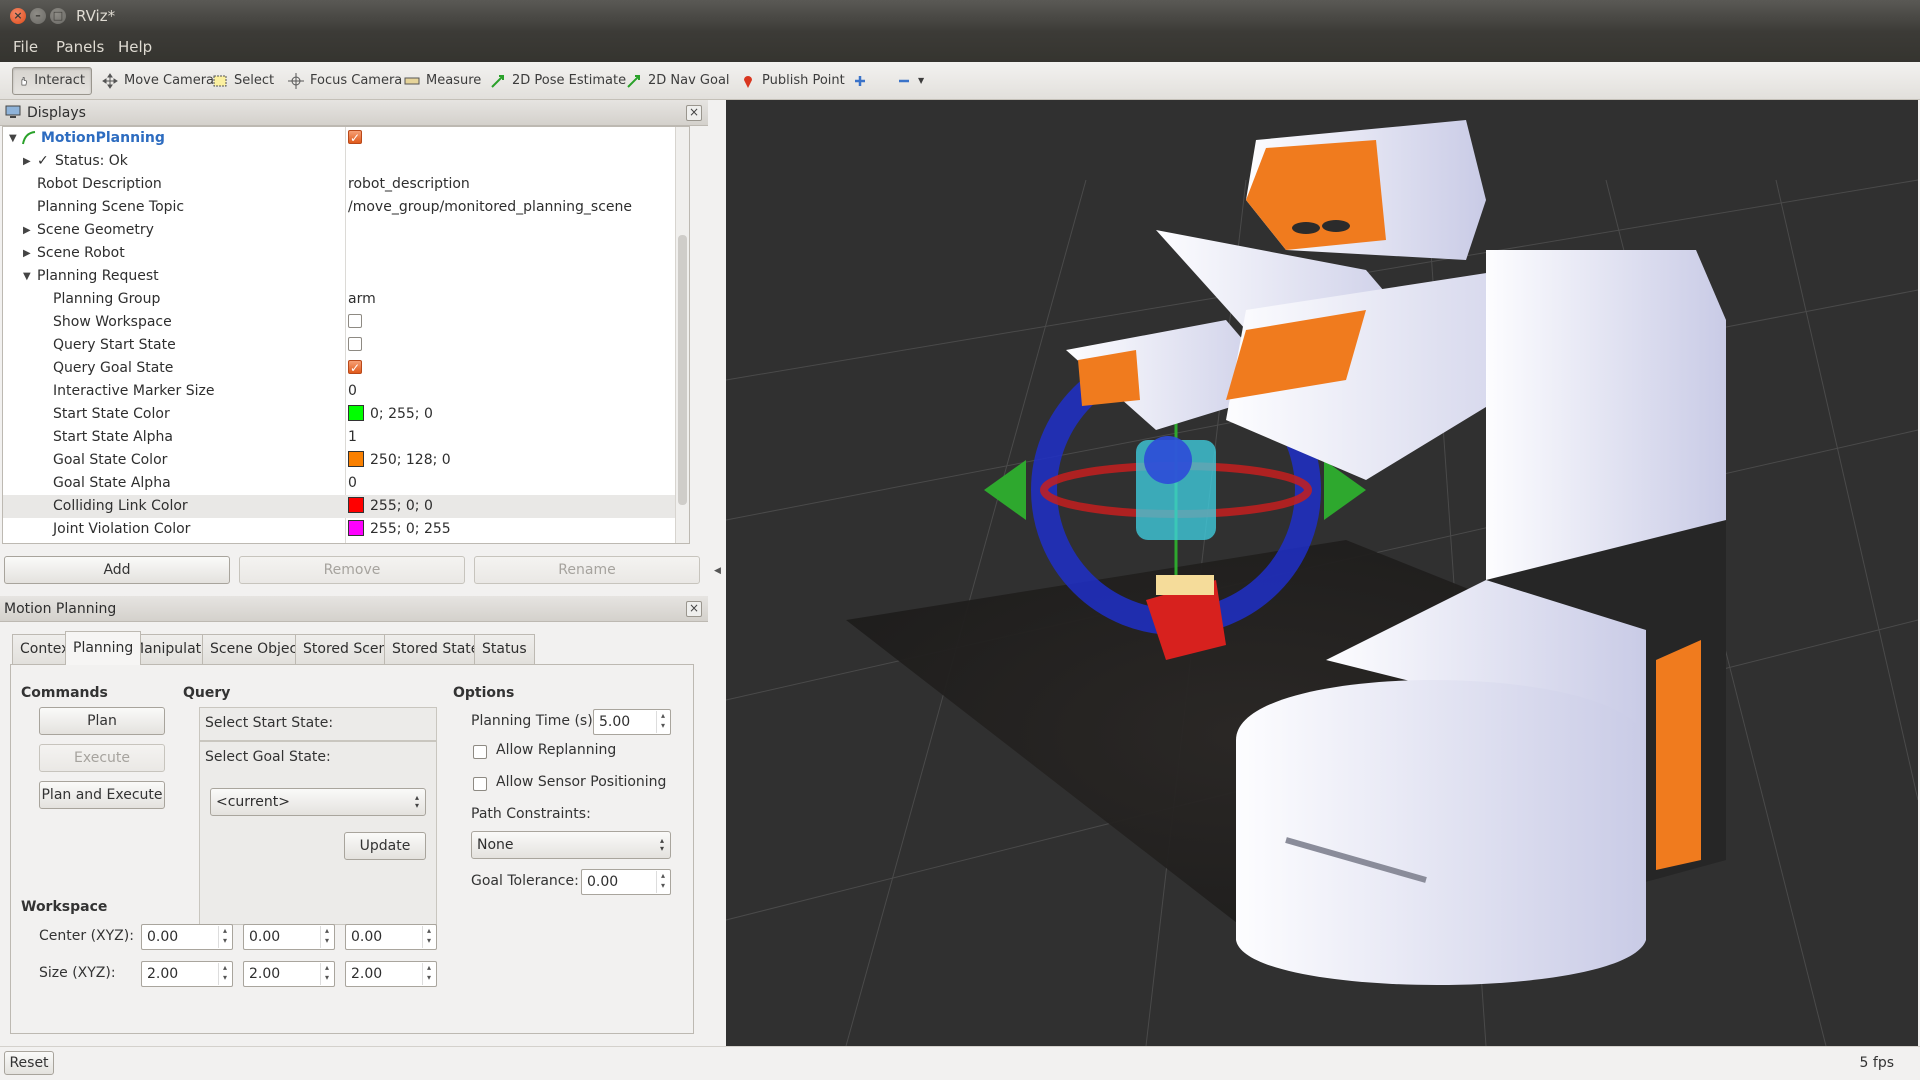  I want to click on path-constraints-select: None ▴ ▾, so click(571, 845).